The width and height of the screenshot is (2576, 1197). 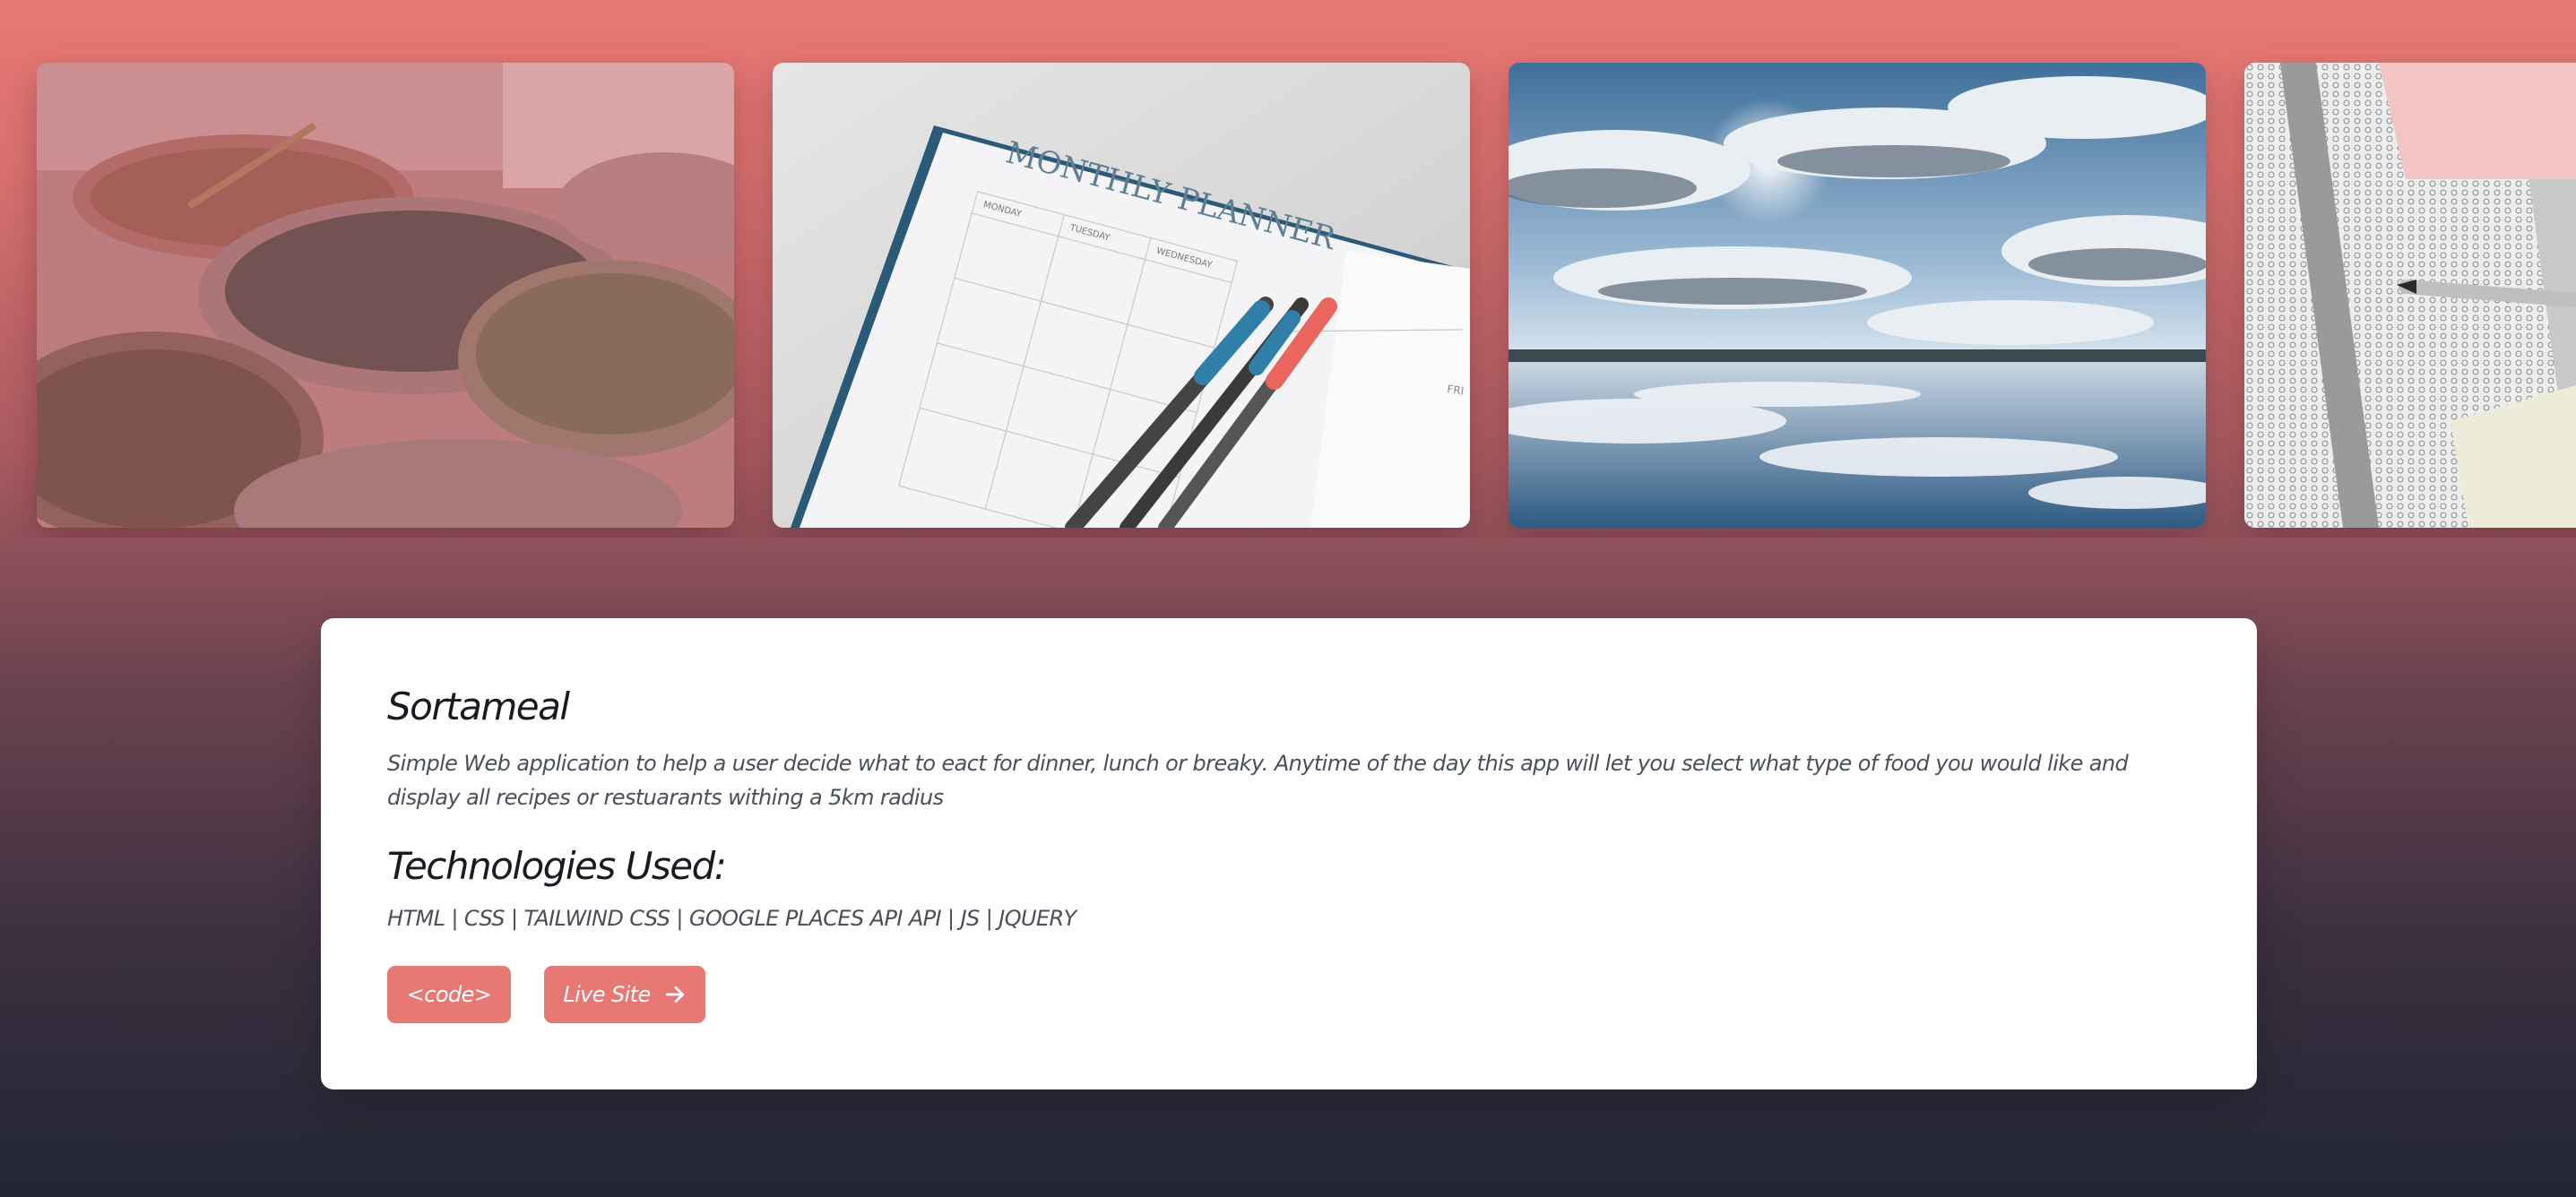 I want to click on carousel-slide-food, so click(x=385, y=295).